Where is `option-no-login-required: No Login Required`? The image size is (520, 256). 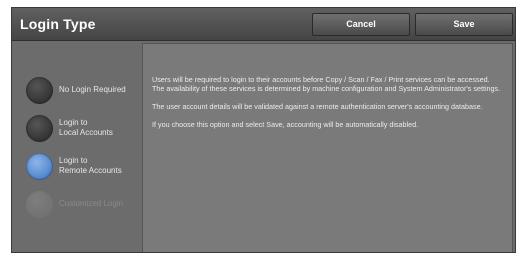 option-no-login-required: No Login Required is located at coordinates (85, 91).